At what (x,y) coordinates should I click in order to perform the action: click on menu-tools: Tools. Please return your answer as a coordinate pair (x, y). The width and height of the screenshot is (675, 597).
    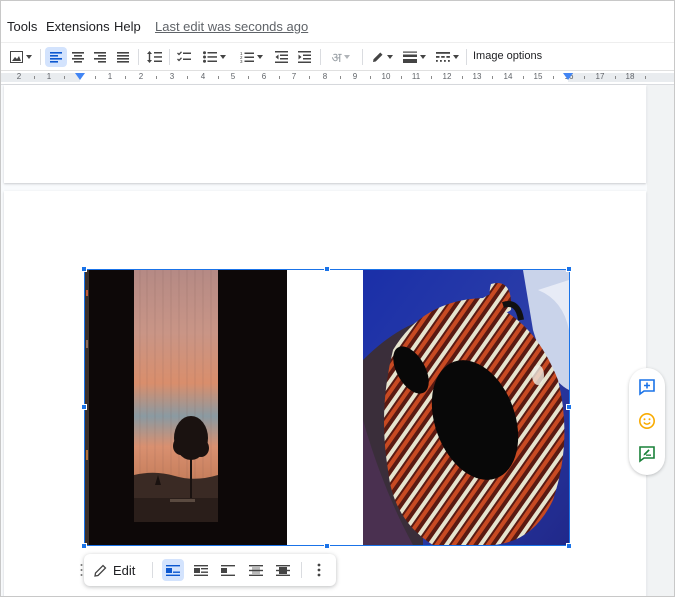
    Looking at the image, I should click on (22, 26).